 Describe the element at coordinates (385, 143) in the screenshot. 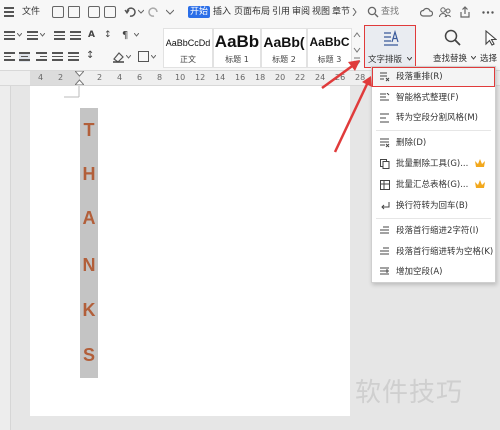

I see `delete-lines-icon` at that location.